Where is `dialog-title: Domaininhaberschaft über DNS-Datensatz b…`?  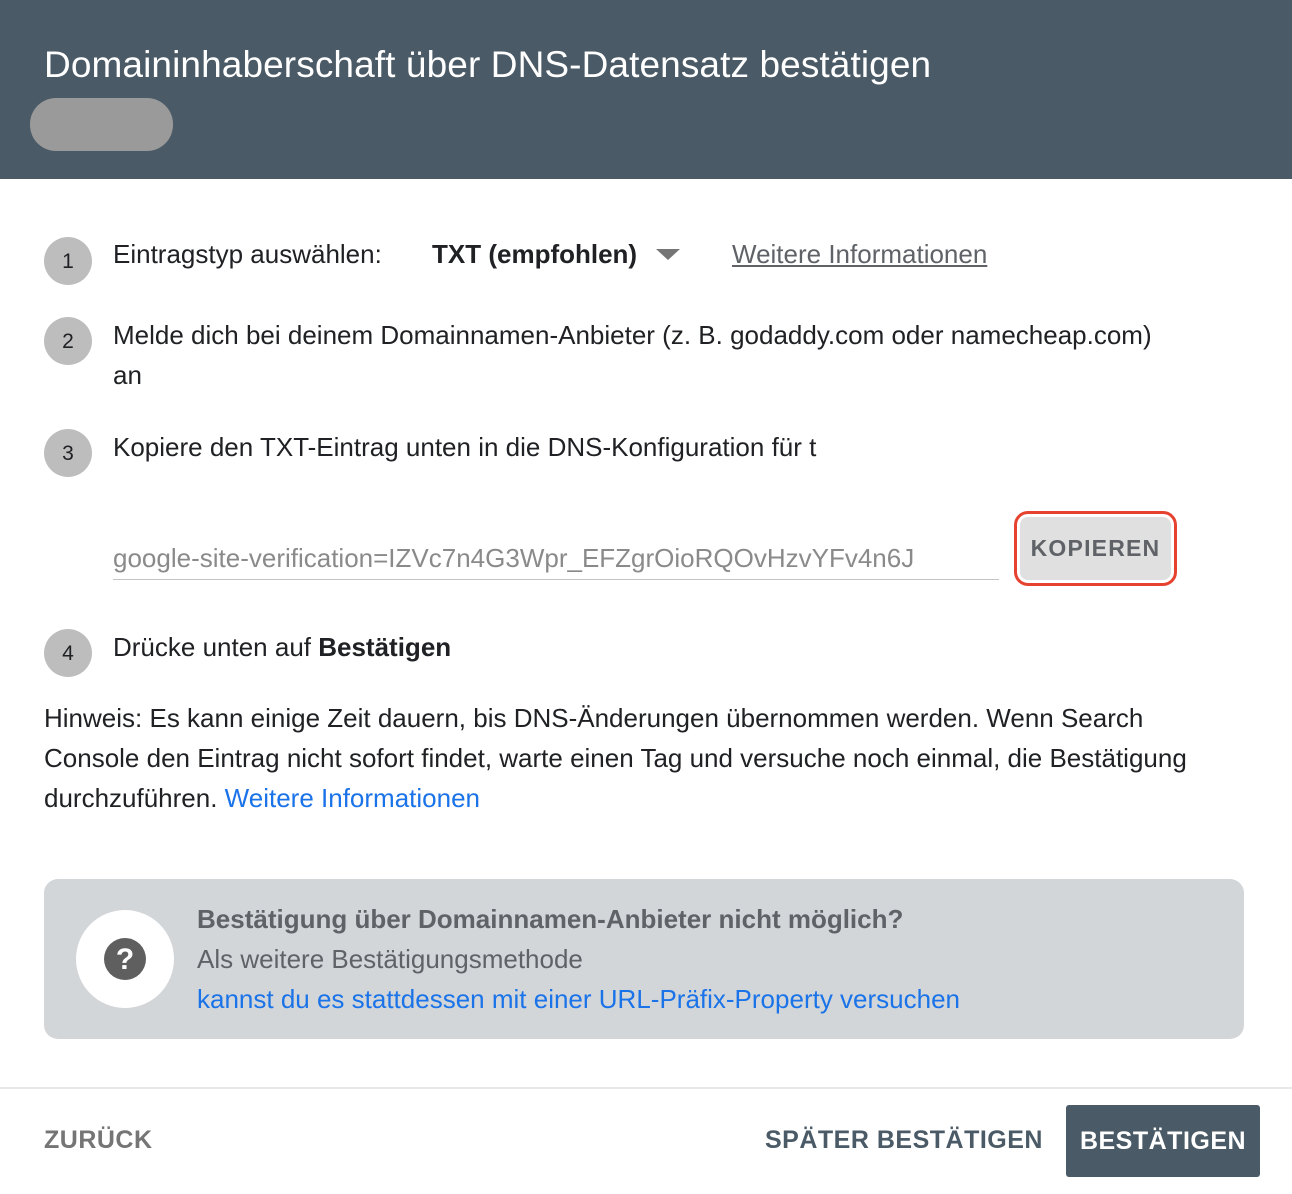
dialog-title: Domaininhaberschaft über DNS-Datensatz b… is located at coordinates (488, 64).